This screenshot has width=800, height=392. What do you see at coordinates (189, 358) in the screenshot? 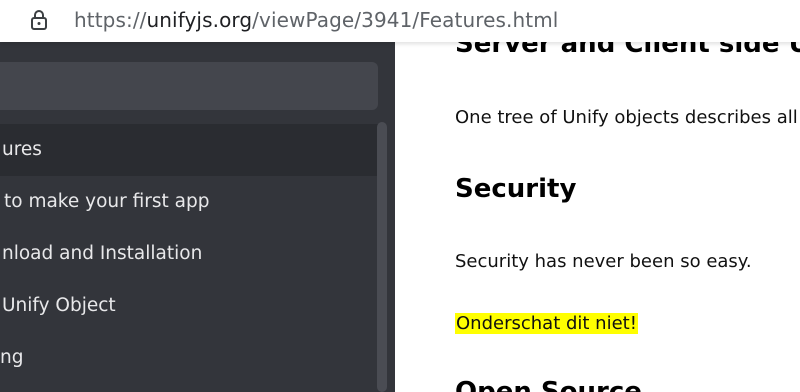
I see `sidebar-item-partial: ng` at bounding box center [189, 358].